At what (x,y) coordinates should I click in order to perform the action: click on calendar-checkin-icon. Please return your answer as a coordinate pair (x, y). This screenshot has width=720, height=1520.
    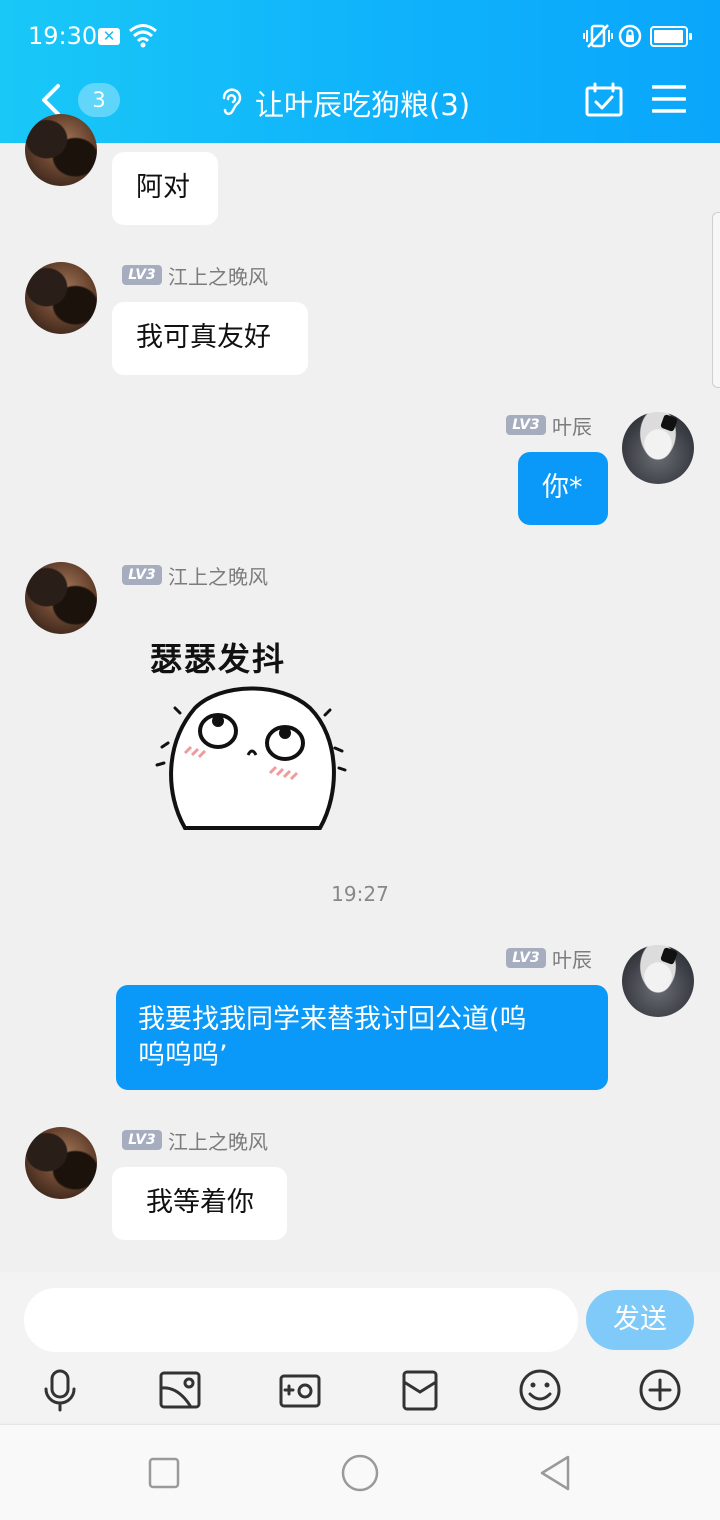
    Looking at the image, I should click on (604, 100).